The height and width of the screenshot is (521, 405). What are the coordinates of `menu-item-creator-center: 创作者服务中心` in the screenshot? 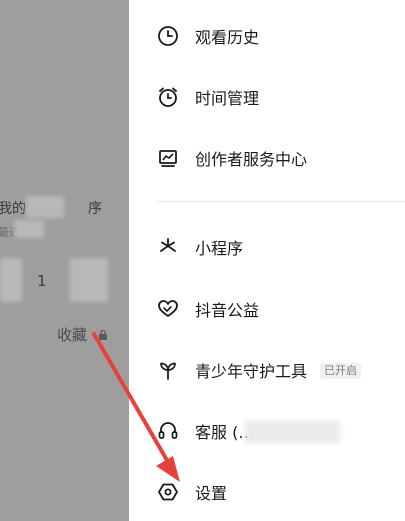 It's located at (267, 158).